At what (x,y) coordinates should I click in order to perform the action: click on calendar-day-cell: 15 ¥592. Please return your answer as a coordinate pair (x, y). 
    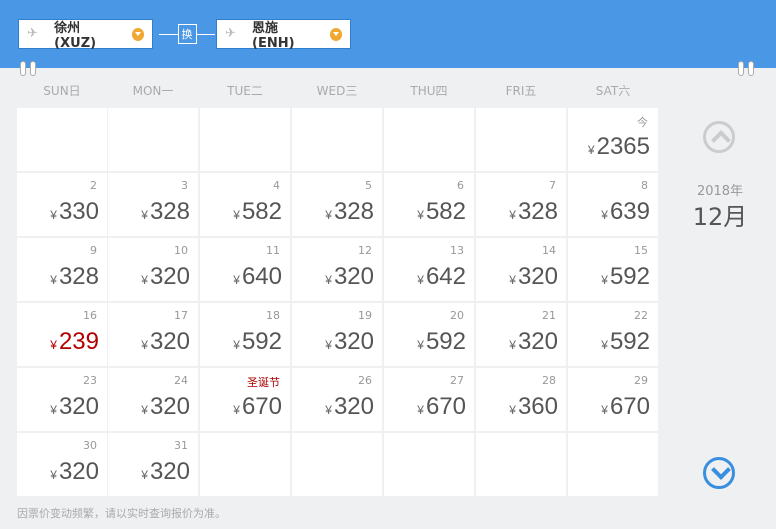
    Looking at the image, I should click on (613, 269).